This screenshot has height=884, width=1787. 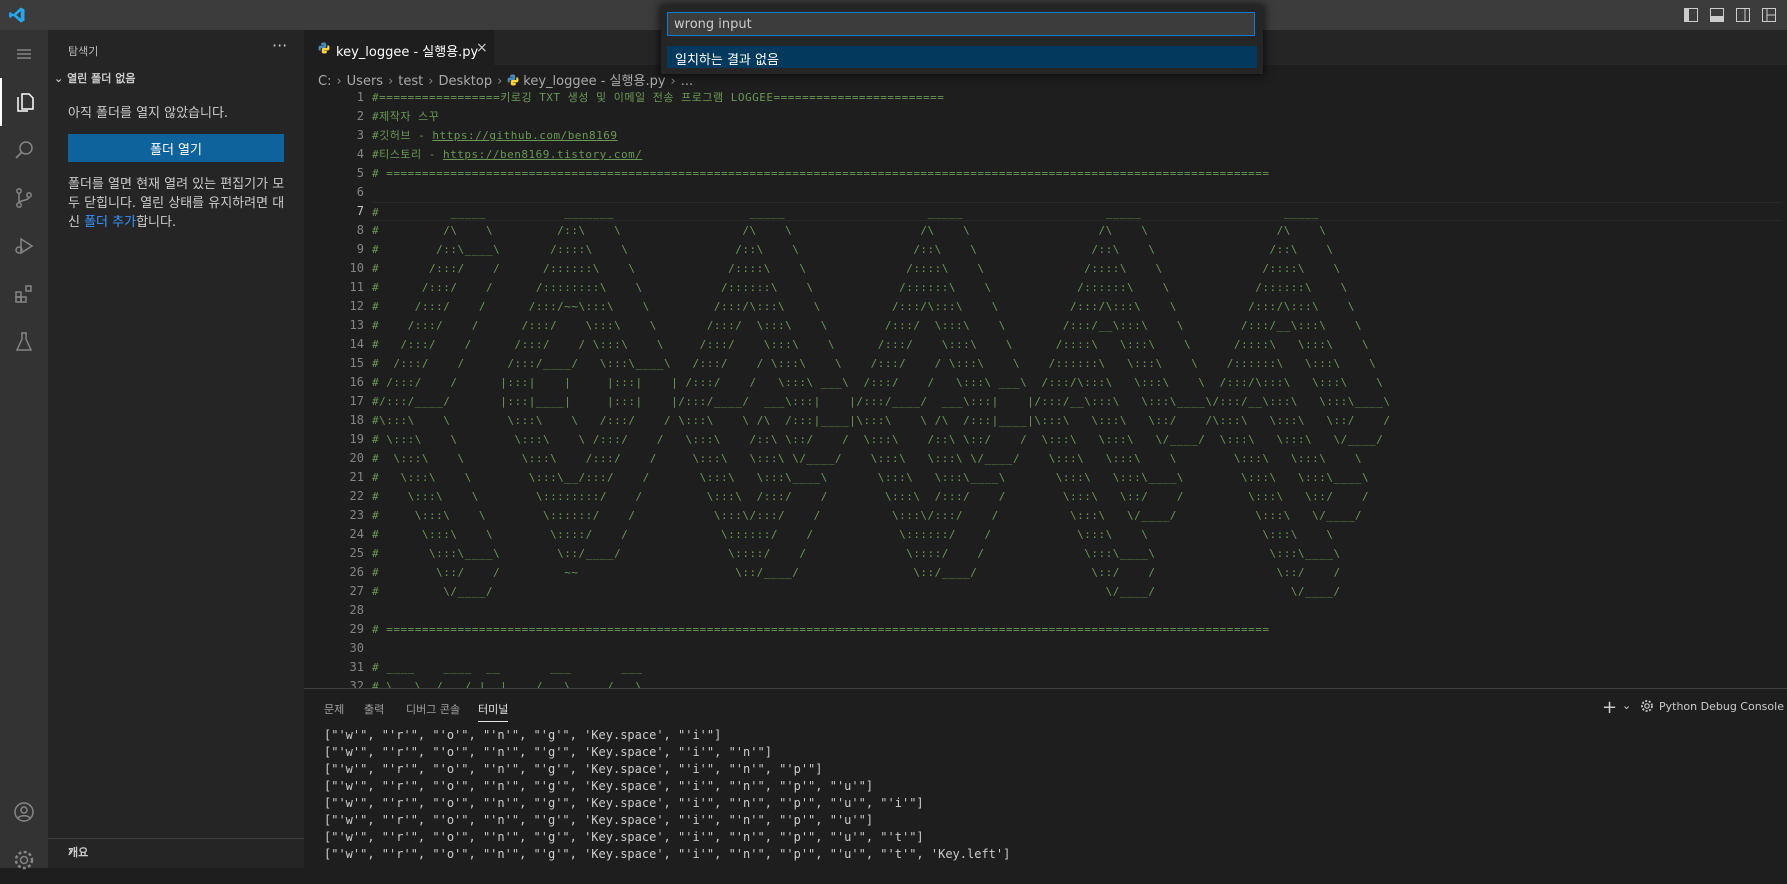 What do you see at coordinates (24, 860) in the screenshot?
I see `settings-gear-icon` at bounding box center [24, 860].